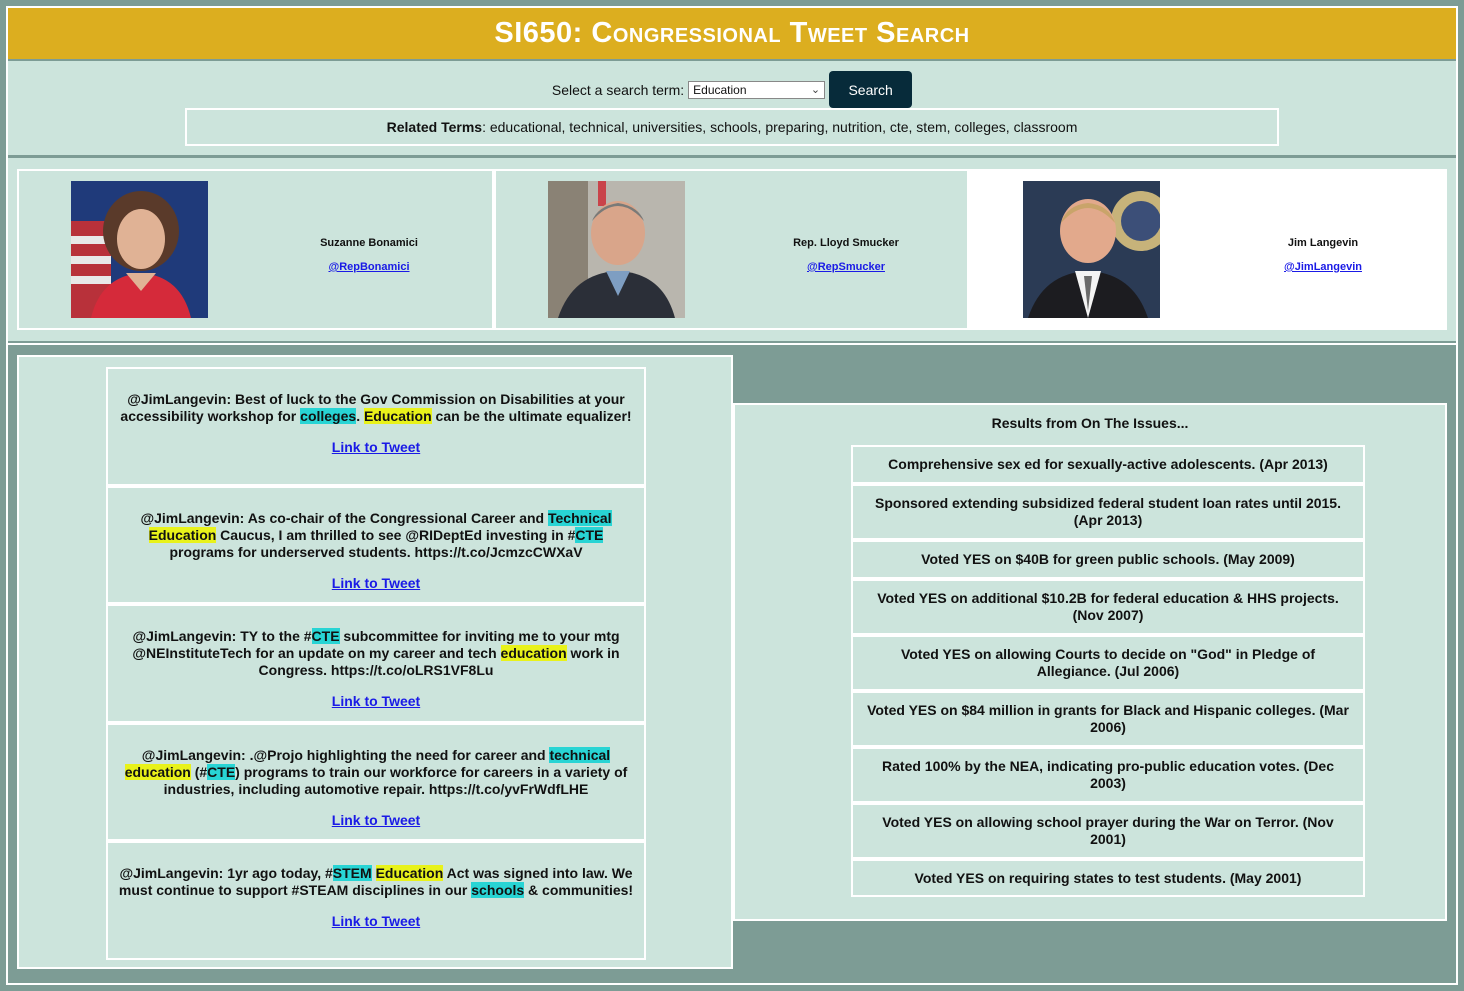 The width and height of the screenshot is (1464, 991). What do you see at coordinates (815, 89) in the screenshot?
I see `chevron-down-icon: ⌄` at bounding box center [815, 89].